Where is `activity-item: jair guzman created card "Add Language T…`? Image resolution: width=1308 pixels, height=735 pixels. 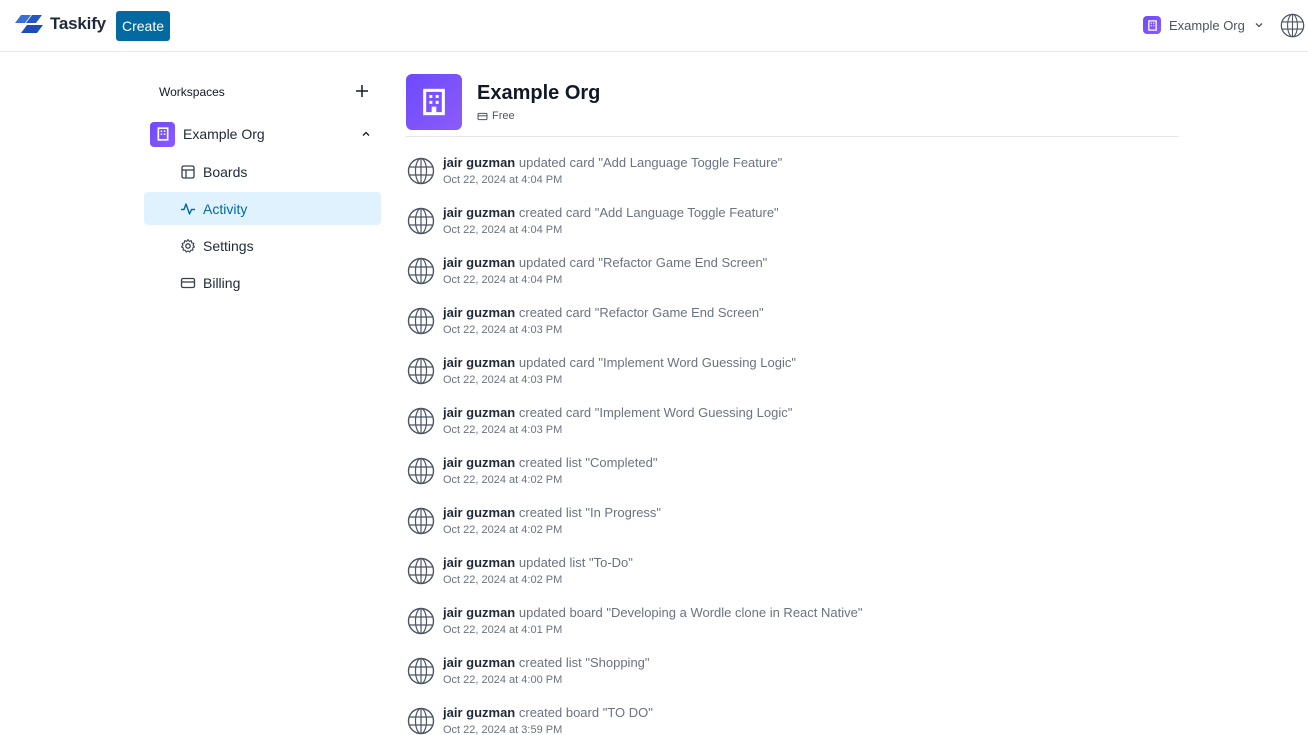
activity-item: jair guzman created card "Add Language T… is located at coordinates (792, 229).